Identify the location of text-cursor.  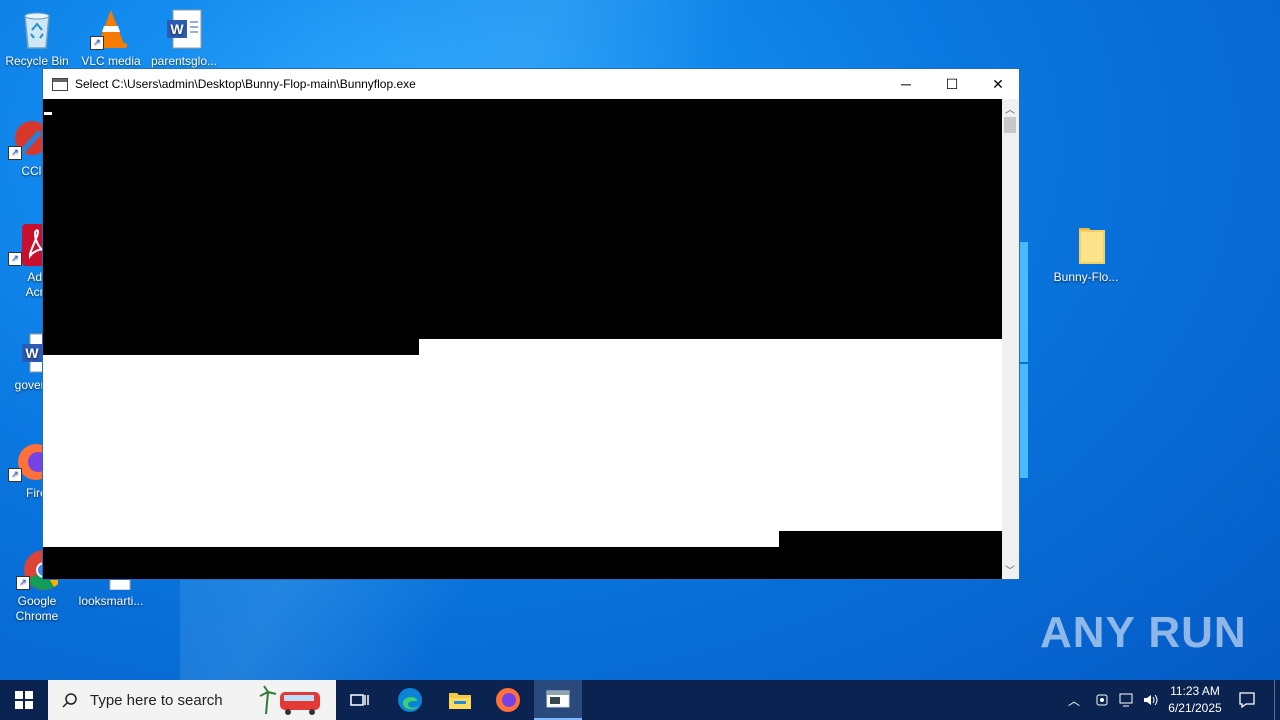
(48, 113).